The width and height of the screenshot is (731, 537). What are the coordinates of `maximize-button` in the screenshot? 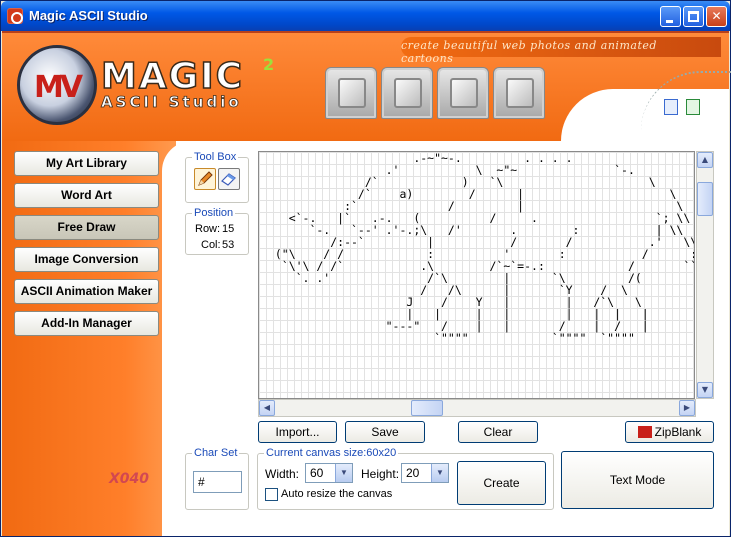 It's located at (693, 16).